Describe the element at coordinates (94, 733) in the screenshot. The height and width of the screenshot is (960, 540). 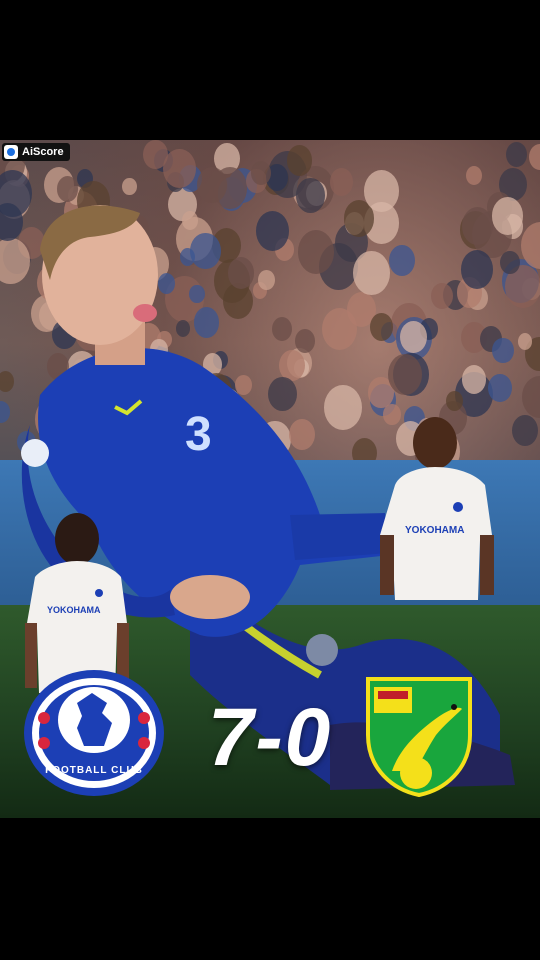
I see `chelsea-lion-crest-icon` at that location.